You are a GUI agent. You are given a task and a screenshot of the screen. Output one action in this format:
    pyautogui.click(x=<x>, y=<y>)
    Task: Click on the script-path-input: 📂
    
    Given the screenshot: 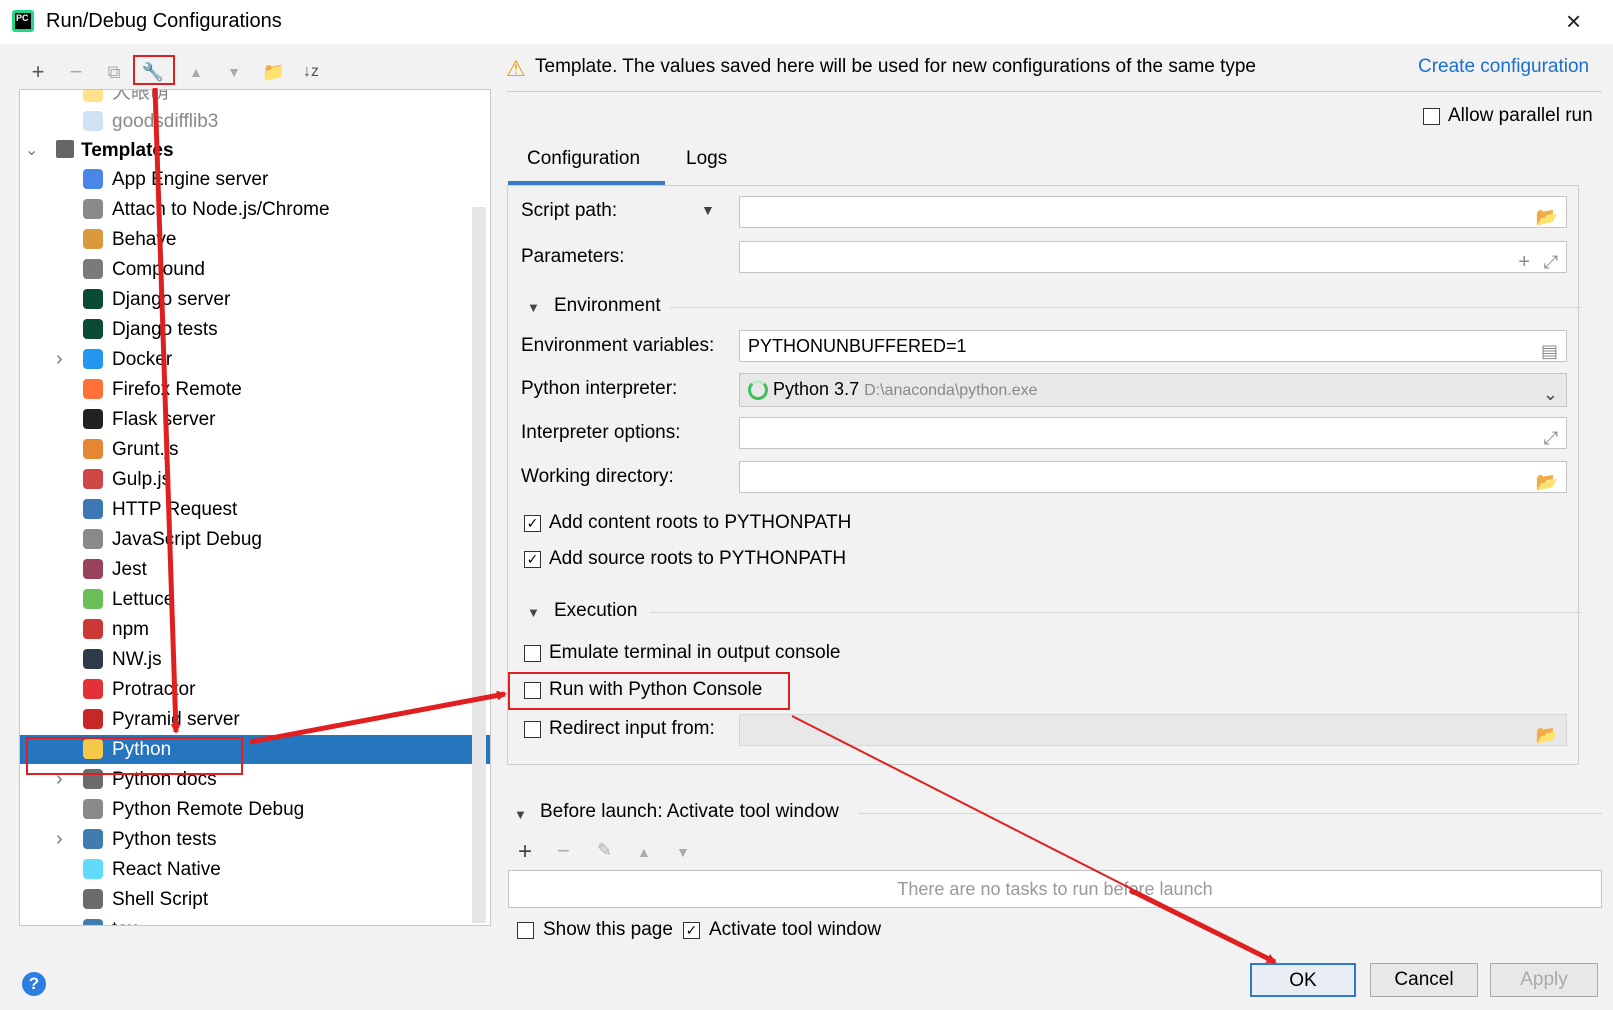 What is the action you would take?
    pyautogui.click(x=1153, y=212)
    